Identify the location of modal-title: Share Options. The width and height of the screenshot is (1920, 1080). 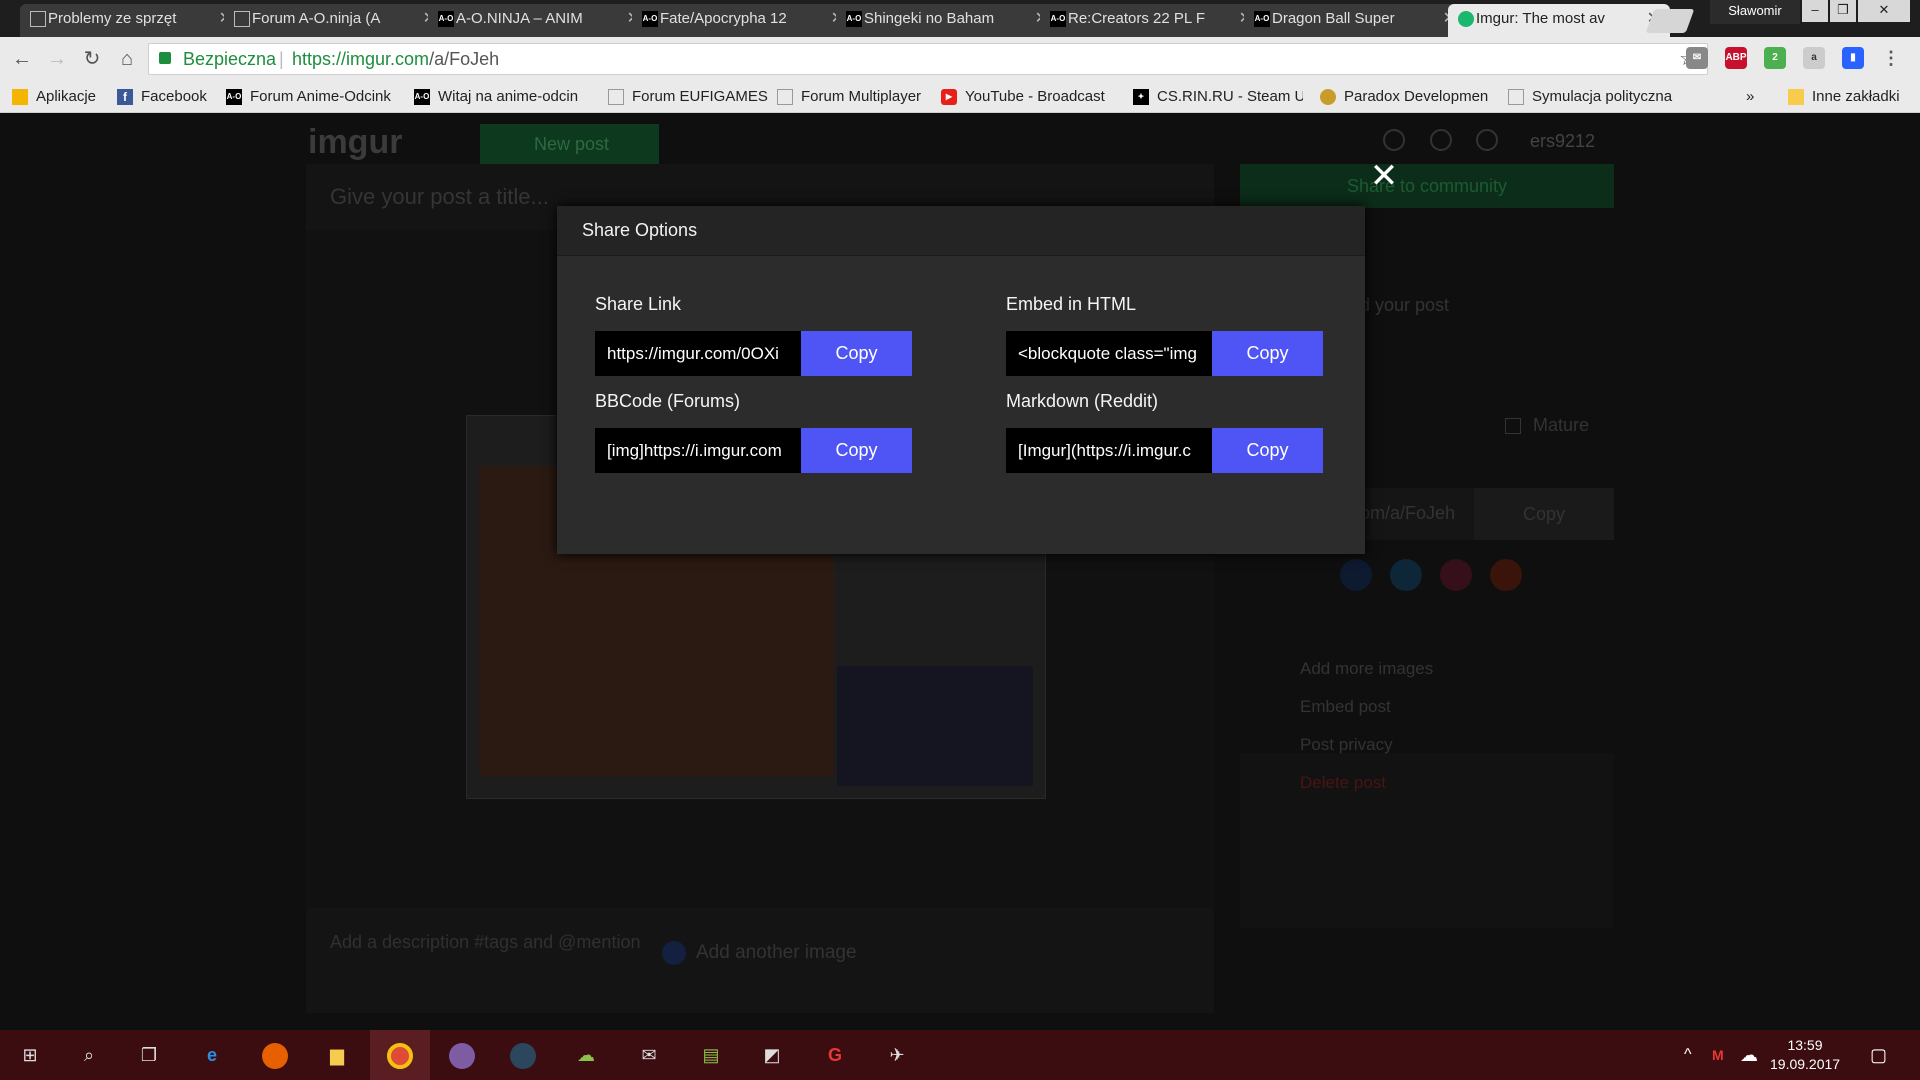
(961, 231).